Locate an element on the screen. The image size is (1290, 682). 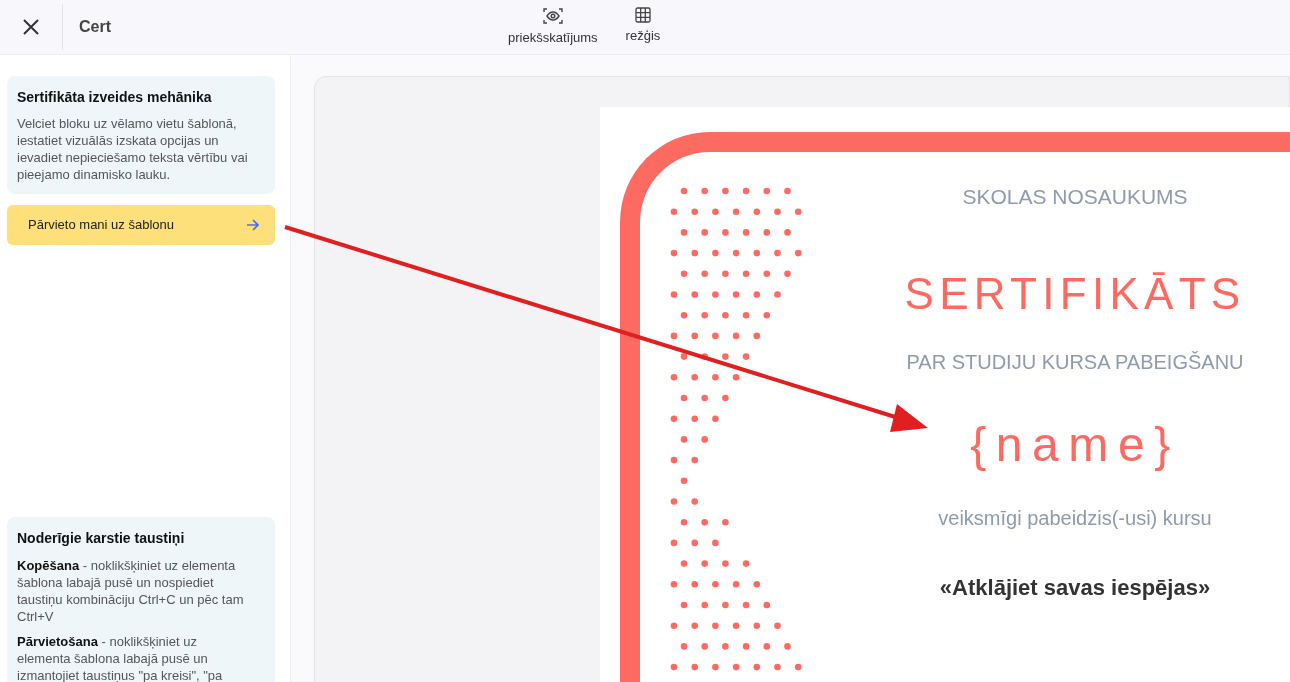
draggable-block: Pārvieto mani uz šablonu is located at coordinates (141, 225).